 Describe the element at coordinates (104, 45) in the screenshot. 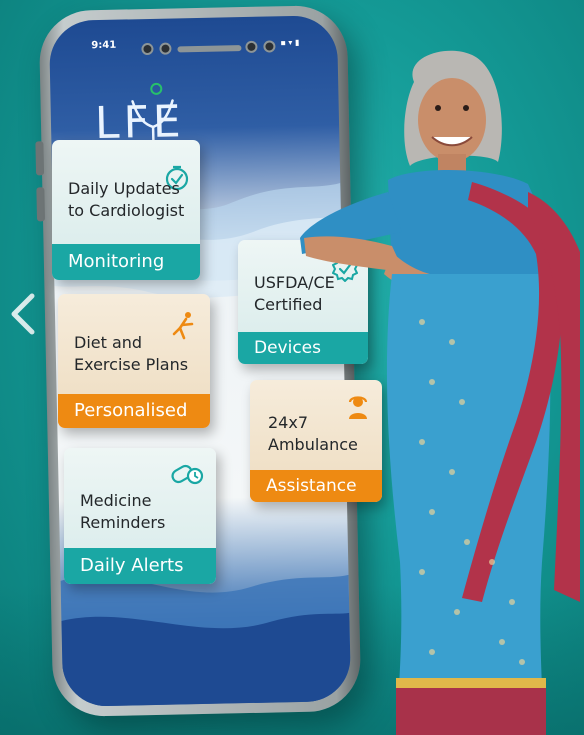

I see `status-bar-time: 9:41` at that location.